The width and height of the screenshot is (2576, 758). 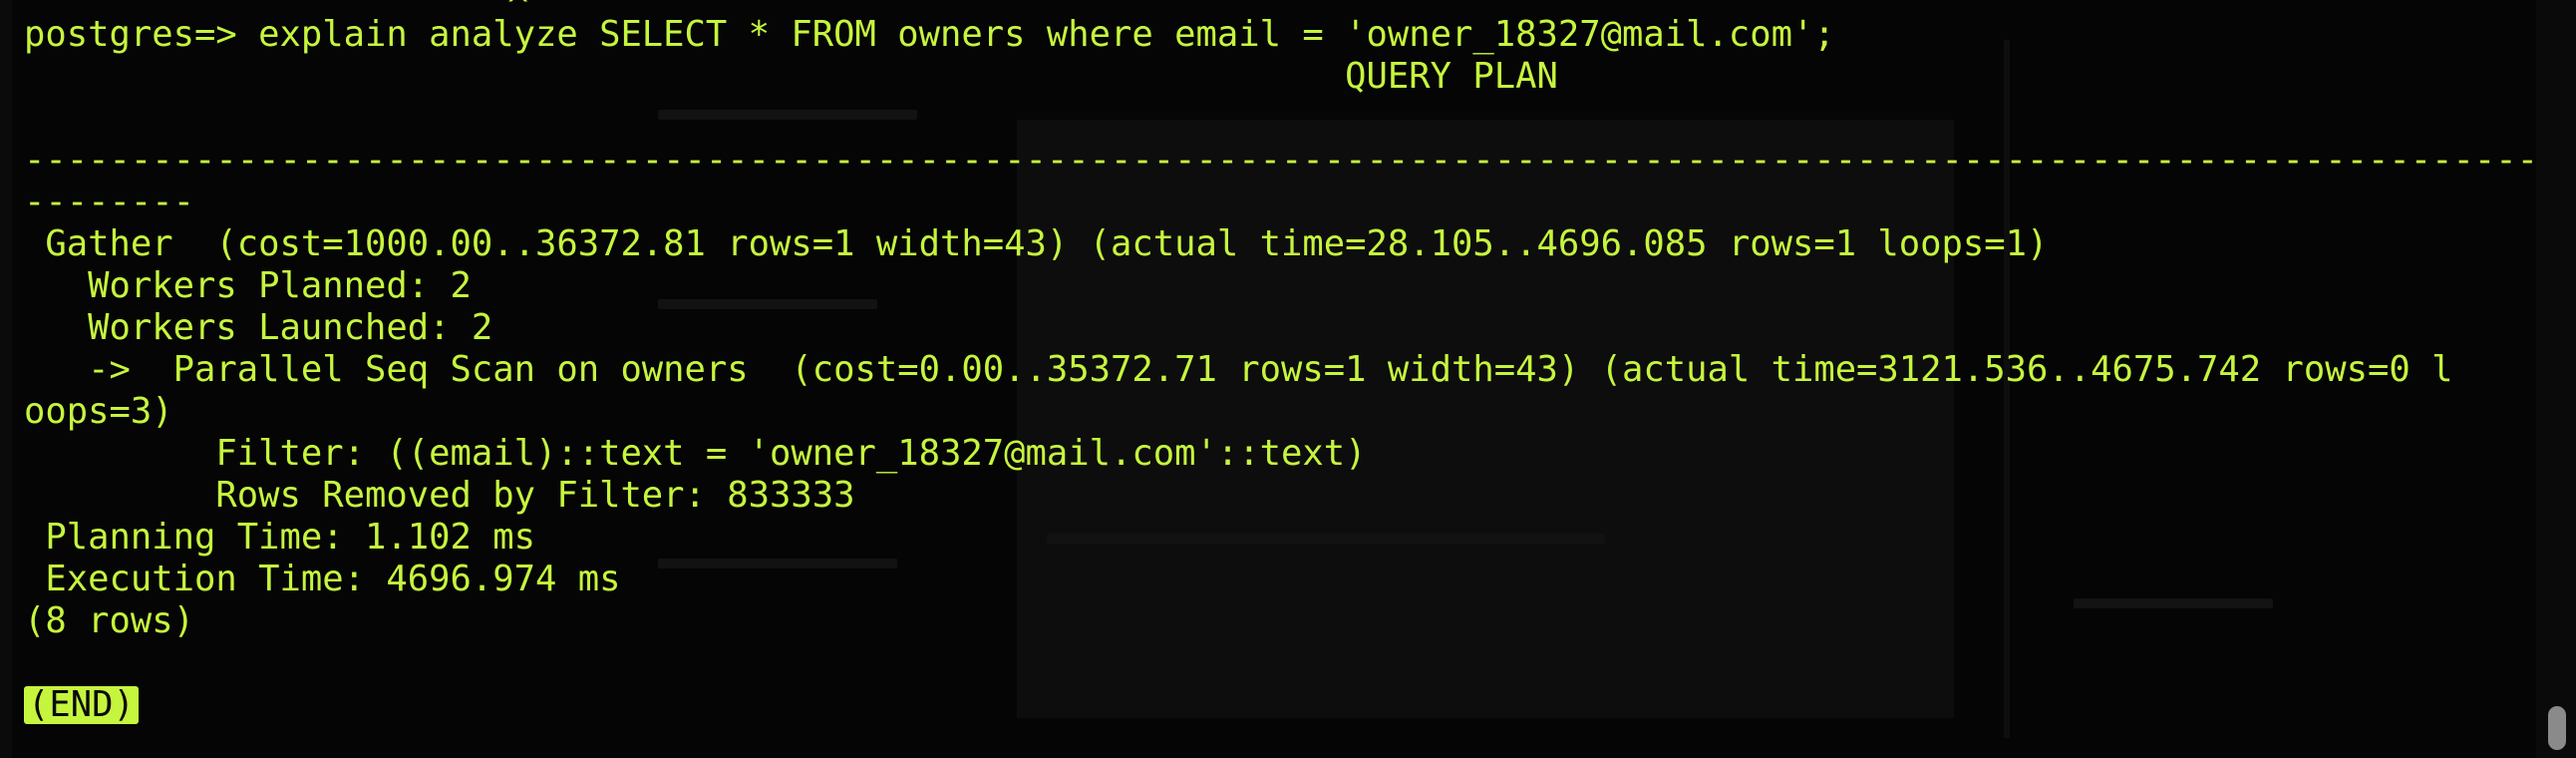 I want to click on plan-rows-removed: Rows Removed by Filter: 833333, so click(x=439, y=495).